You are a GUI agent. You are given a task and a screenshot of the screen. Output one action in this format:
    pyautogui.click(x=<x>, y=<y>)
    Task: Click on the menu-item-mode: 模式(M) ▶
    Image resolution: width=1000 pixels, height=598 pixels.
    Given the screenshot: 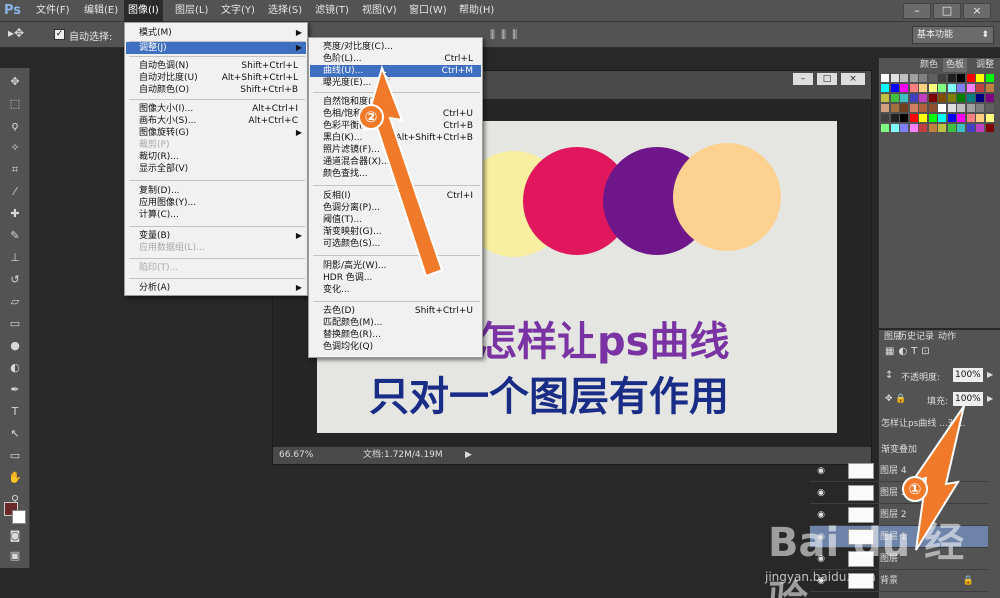 What is the action you would take?
    pyautogui.click(x=216, y=33)
    